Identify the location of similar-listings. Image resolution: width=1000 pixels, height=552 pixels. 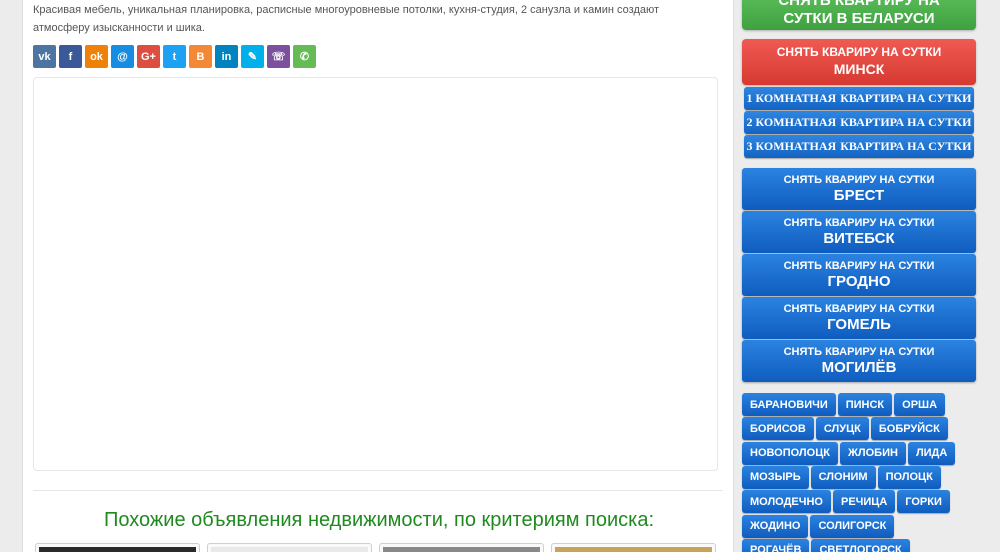
(375, 547).